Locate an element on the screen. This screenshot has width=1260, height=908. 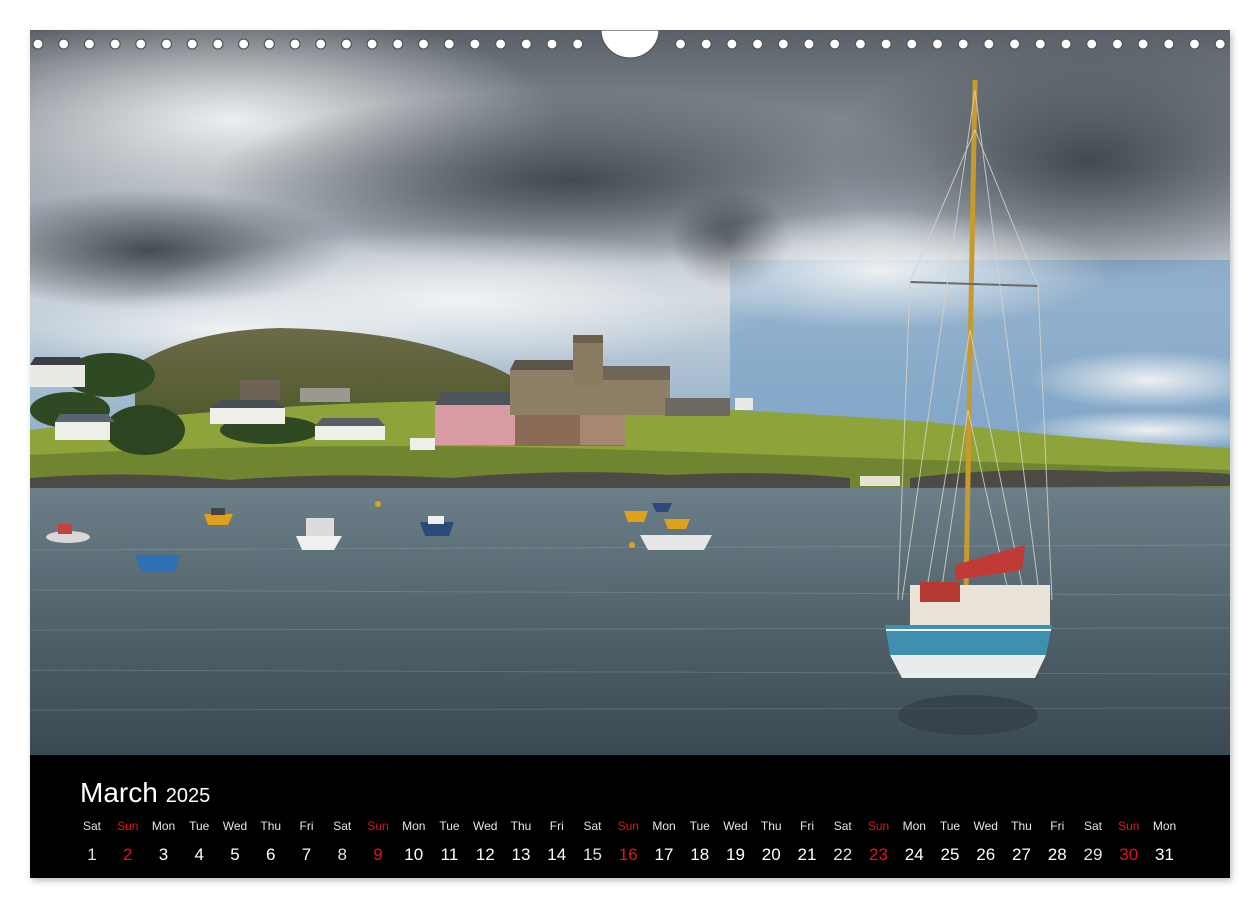
day-number: 5 is located at coordinates (235, 854).